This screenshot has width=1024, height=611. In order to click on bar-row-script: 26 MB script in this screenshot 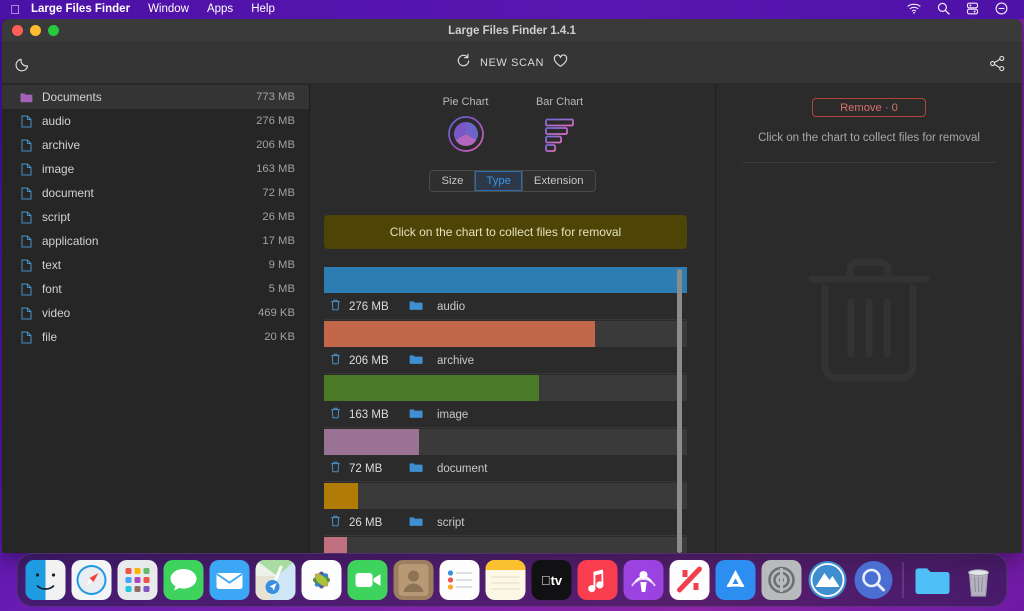, I will do `click(505, 509)`.